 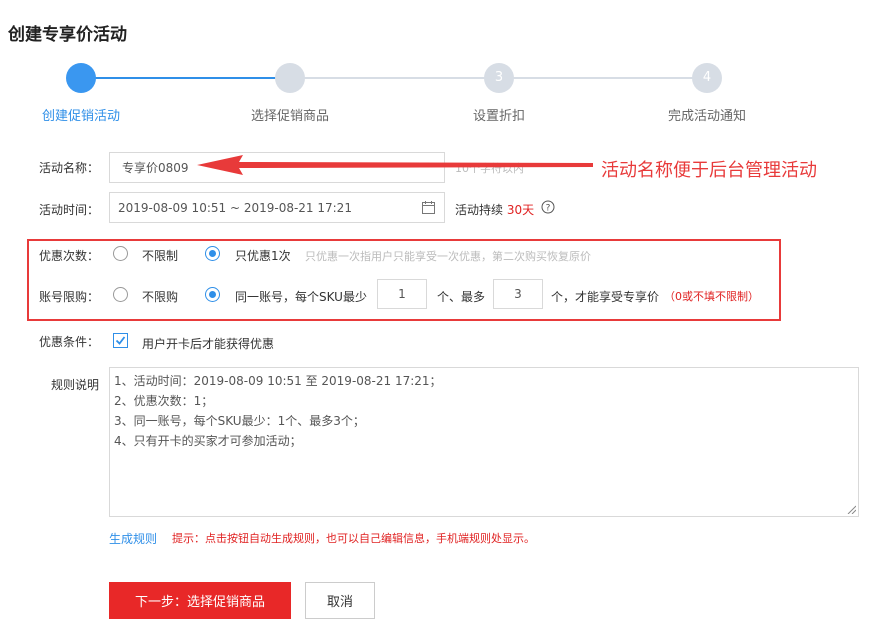 I want to click on step-circle-3: 3, so click(x=499, y=78).